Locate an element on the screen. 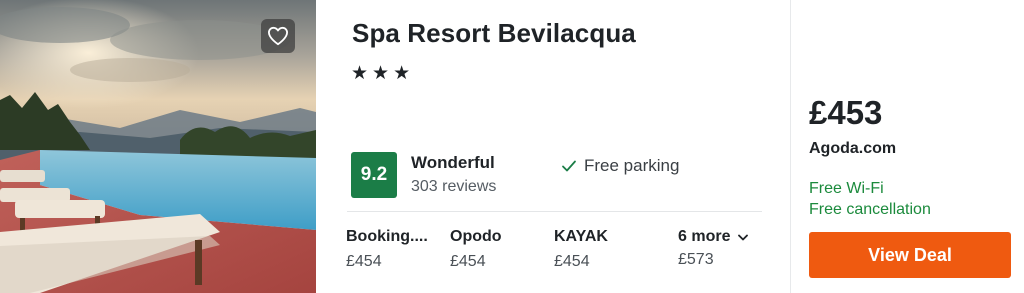 This screenshot has height=293, width=1024. hotel-name: Spa Resort Bevilacqua is located at coordinates (494, 33).